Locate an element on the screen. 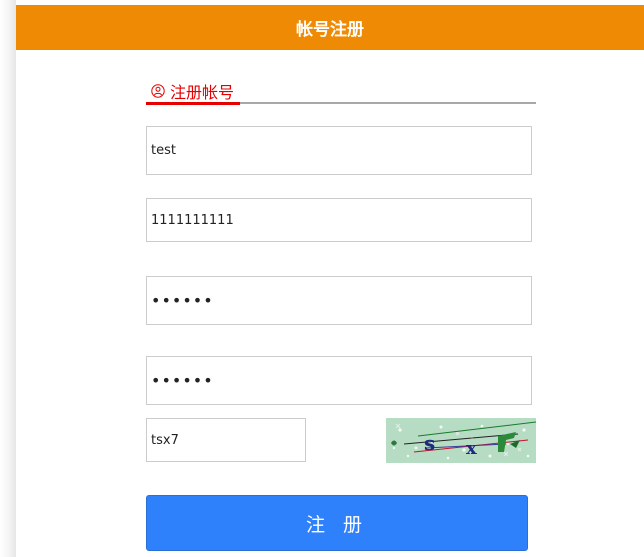 This screenshot has height=557, width=644. register-button: 注 册 is located at coordinates (337, 523).